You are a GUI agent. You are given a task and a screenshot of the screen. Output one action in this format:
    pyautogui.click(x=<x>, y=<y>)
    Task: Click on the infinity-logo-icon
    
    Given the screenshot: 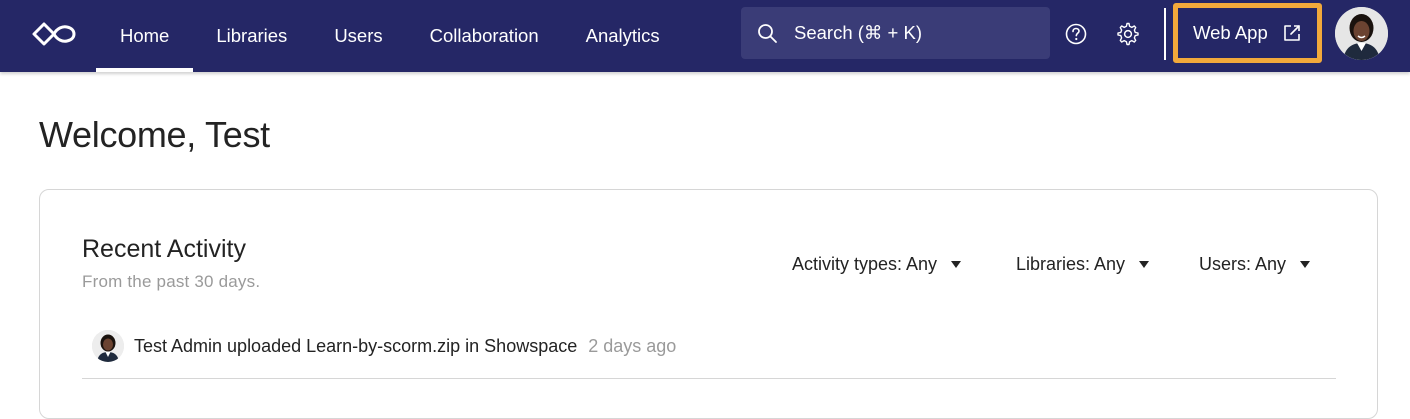 What is the action you would take?
    pyautogui.click(x=53, y=34)
    